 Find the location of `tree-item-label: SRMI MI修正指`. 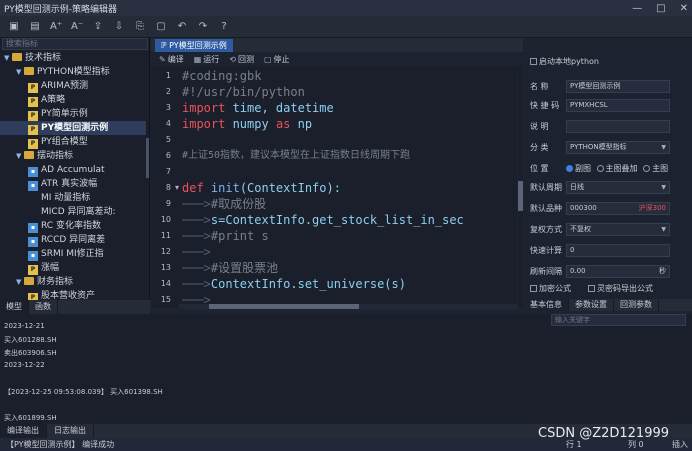

tree-item-label: SRMI MI修正指 is located at coordinates (72, 254).